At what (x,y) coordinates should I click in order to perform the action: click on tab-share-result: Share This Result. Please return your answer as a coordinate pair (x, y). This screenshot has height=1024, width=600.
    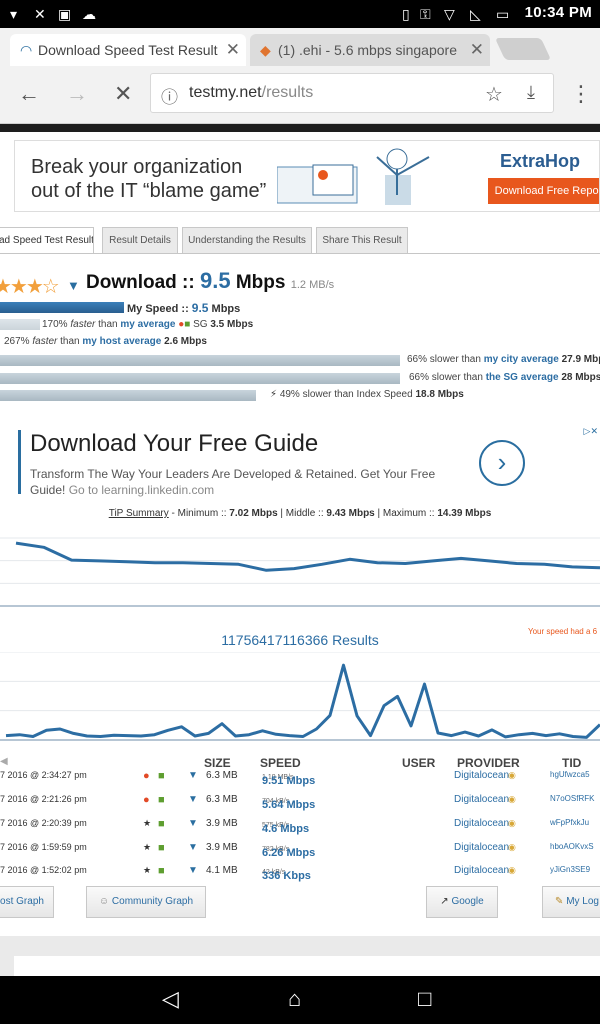
    Looking at the image, I should click on (362, 240).